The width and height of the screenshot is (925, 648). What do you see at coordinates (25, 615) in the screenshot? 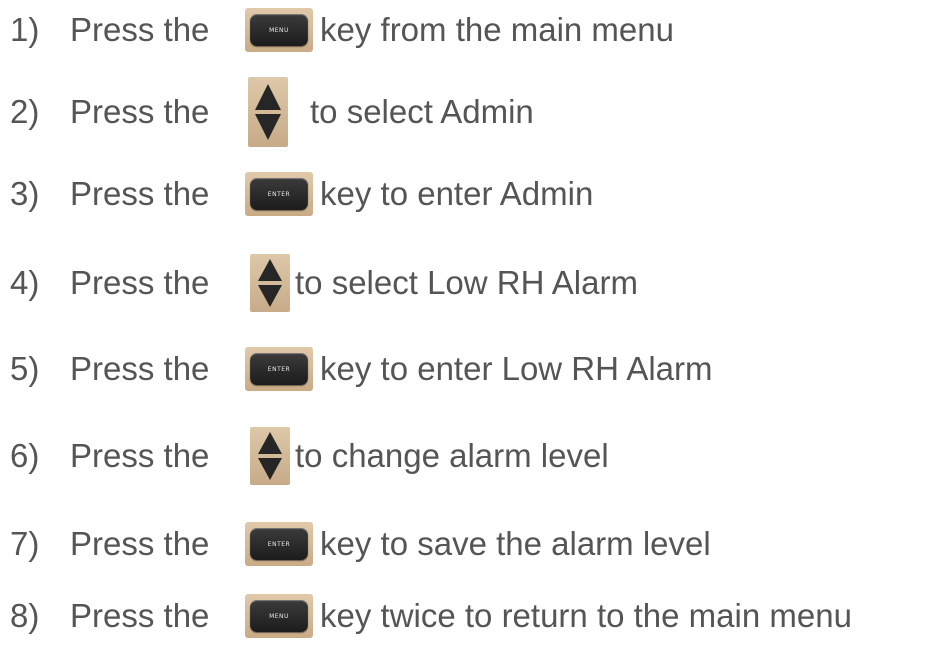
I see `step-number: 8)` at bounding box center [25, 615].